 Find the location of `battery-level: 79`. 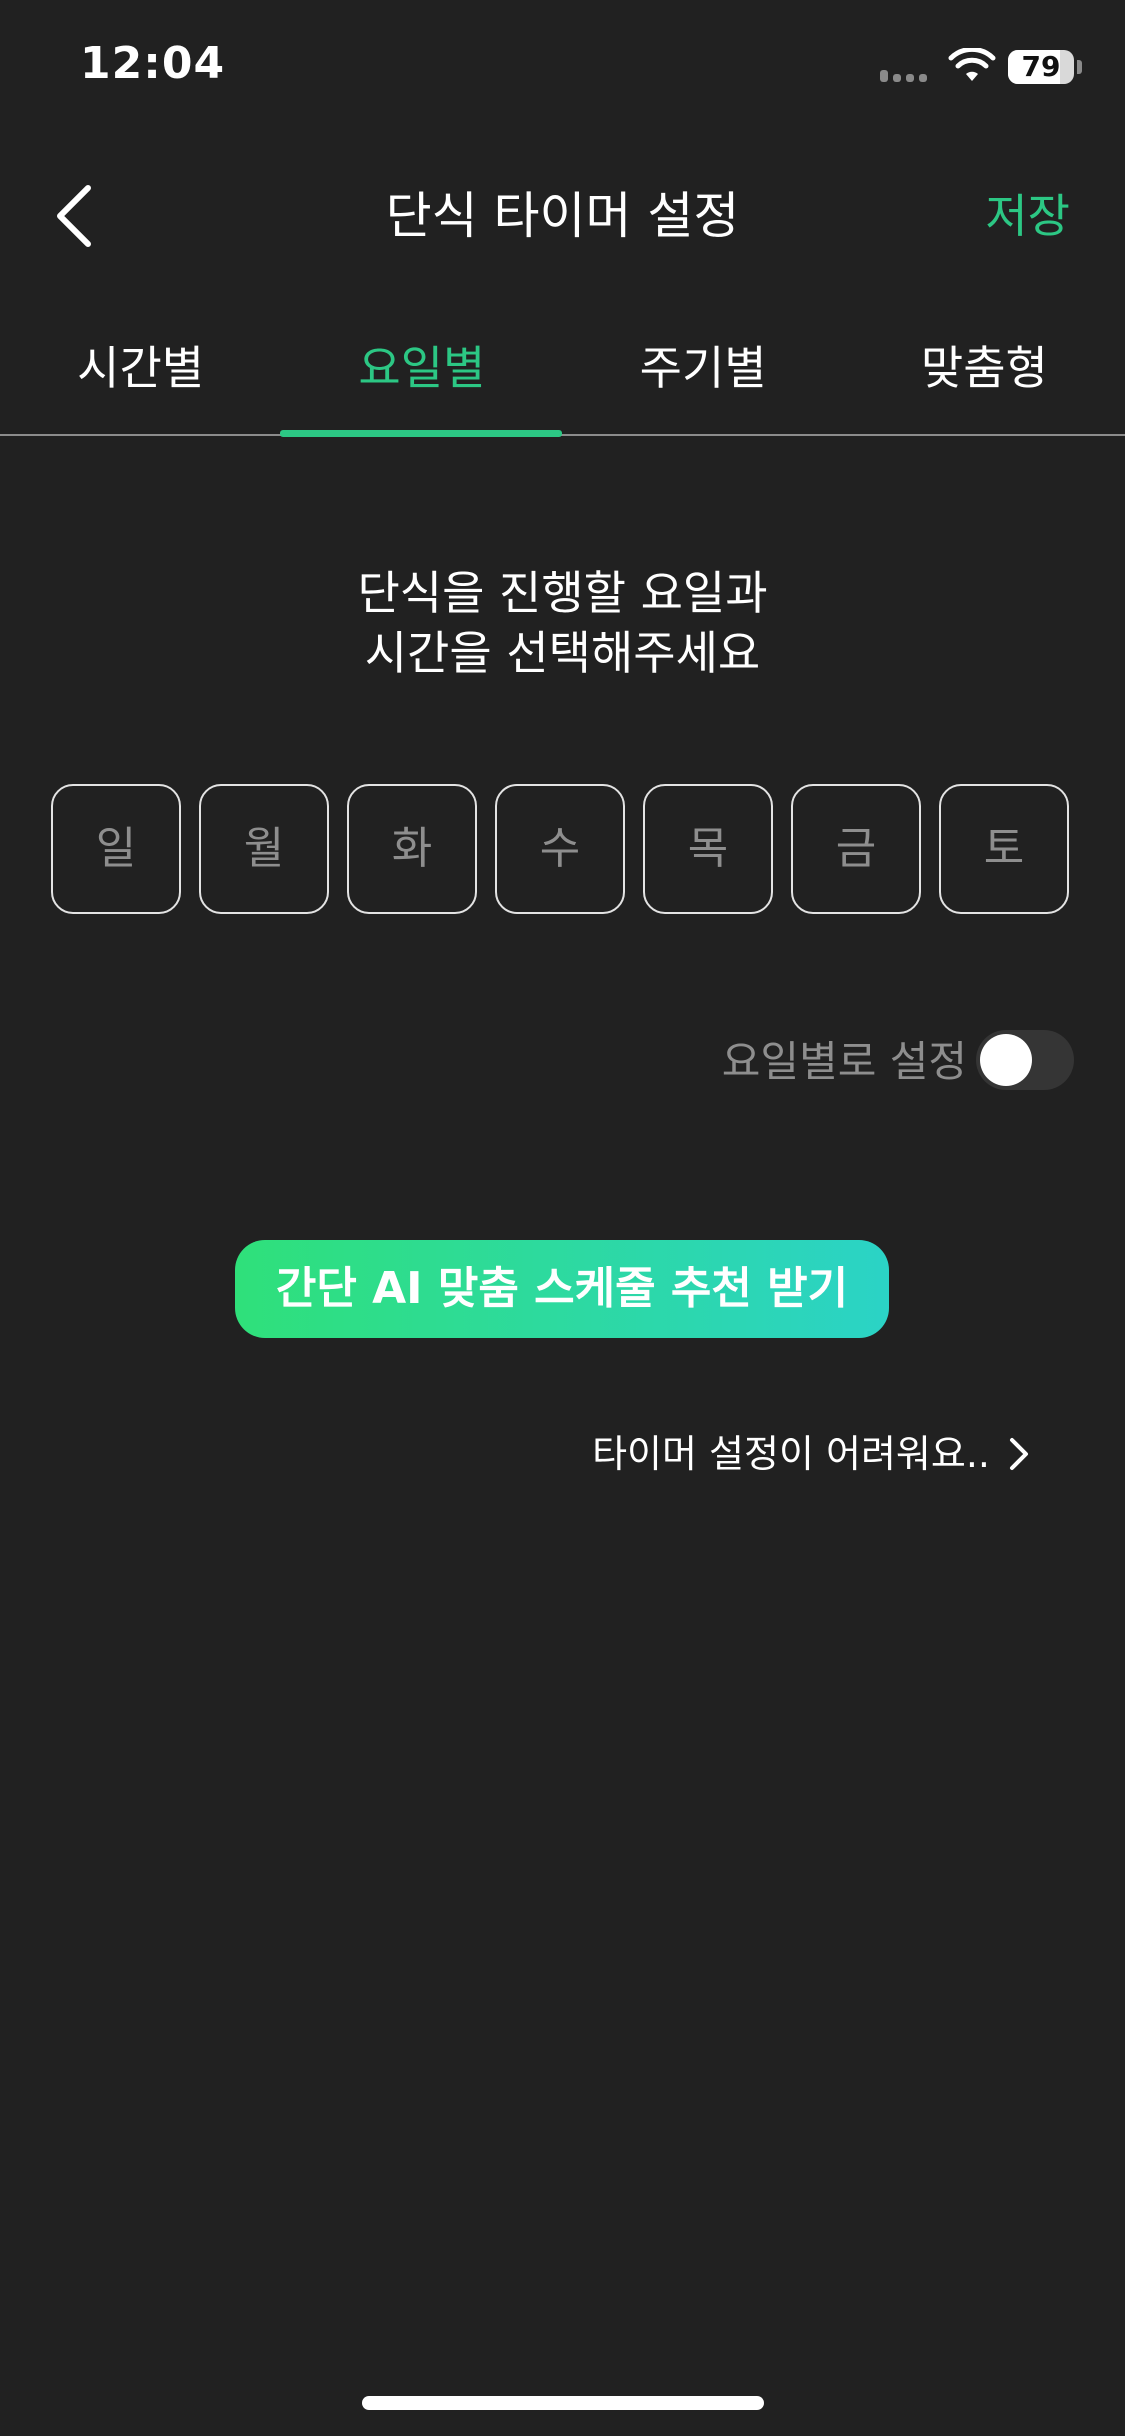

battery-level: 79 is located at coordinates (1041, 66).